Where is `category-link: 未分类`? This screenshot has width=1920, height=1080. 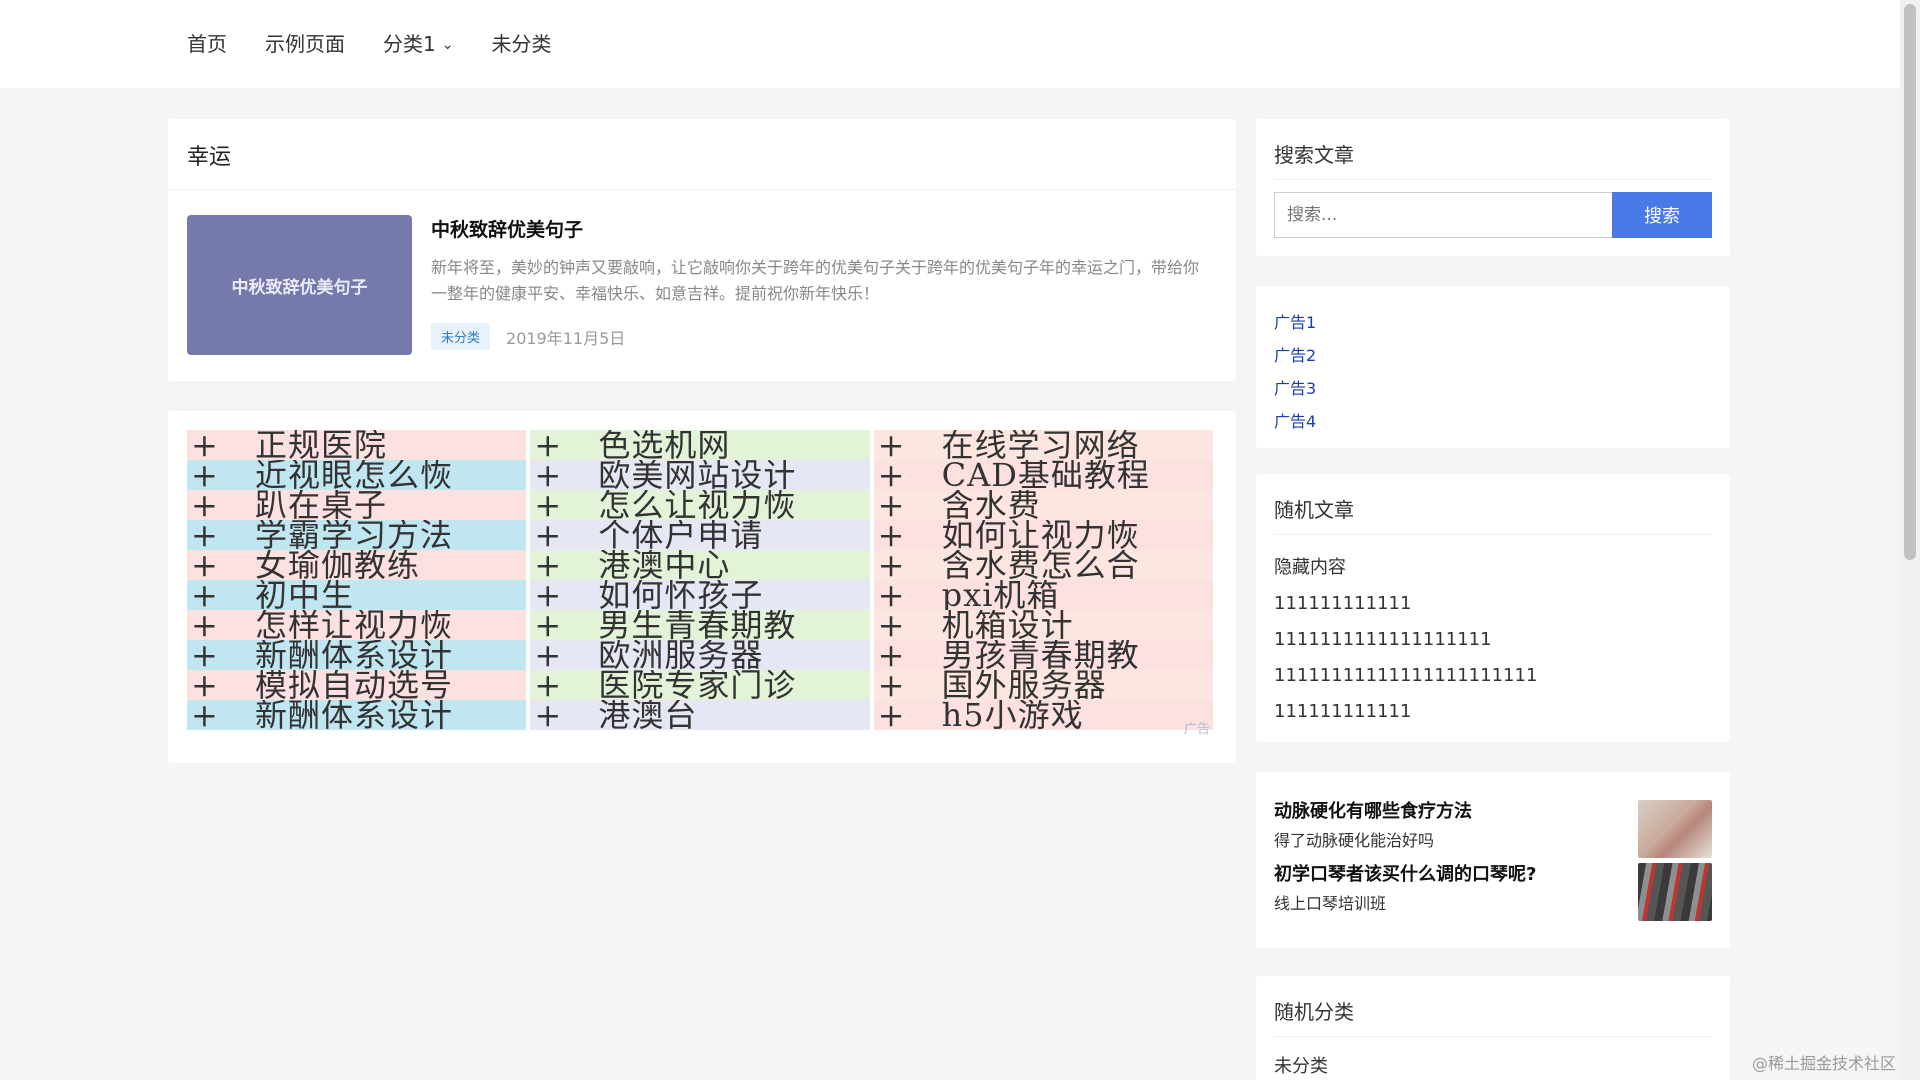
category-link: 未分类 is located at coordinates (1301, 1065).